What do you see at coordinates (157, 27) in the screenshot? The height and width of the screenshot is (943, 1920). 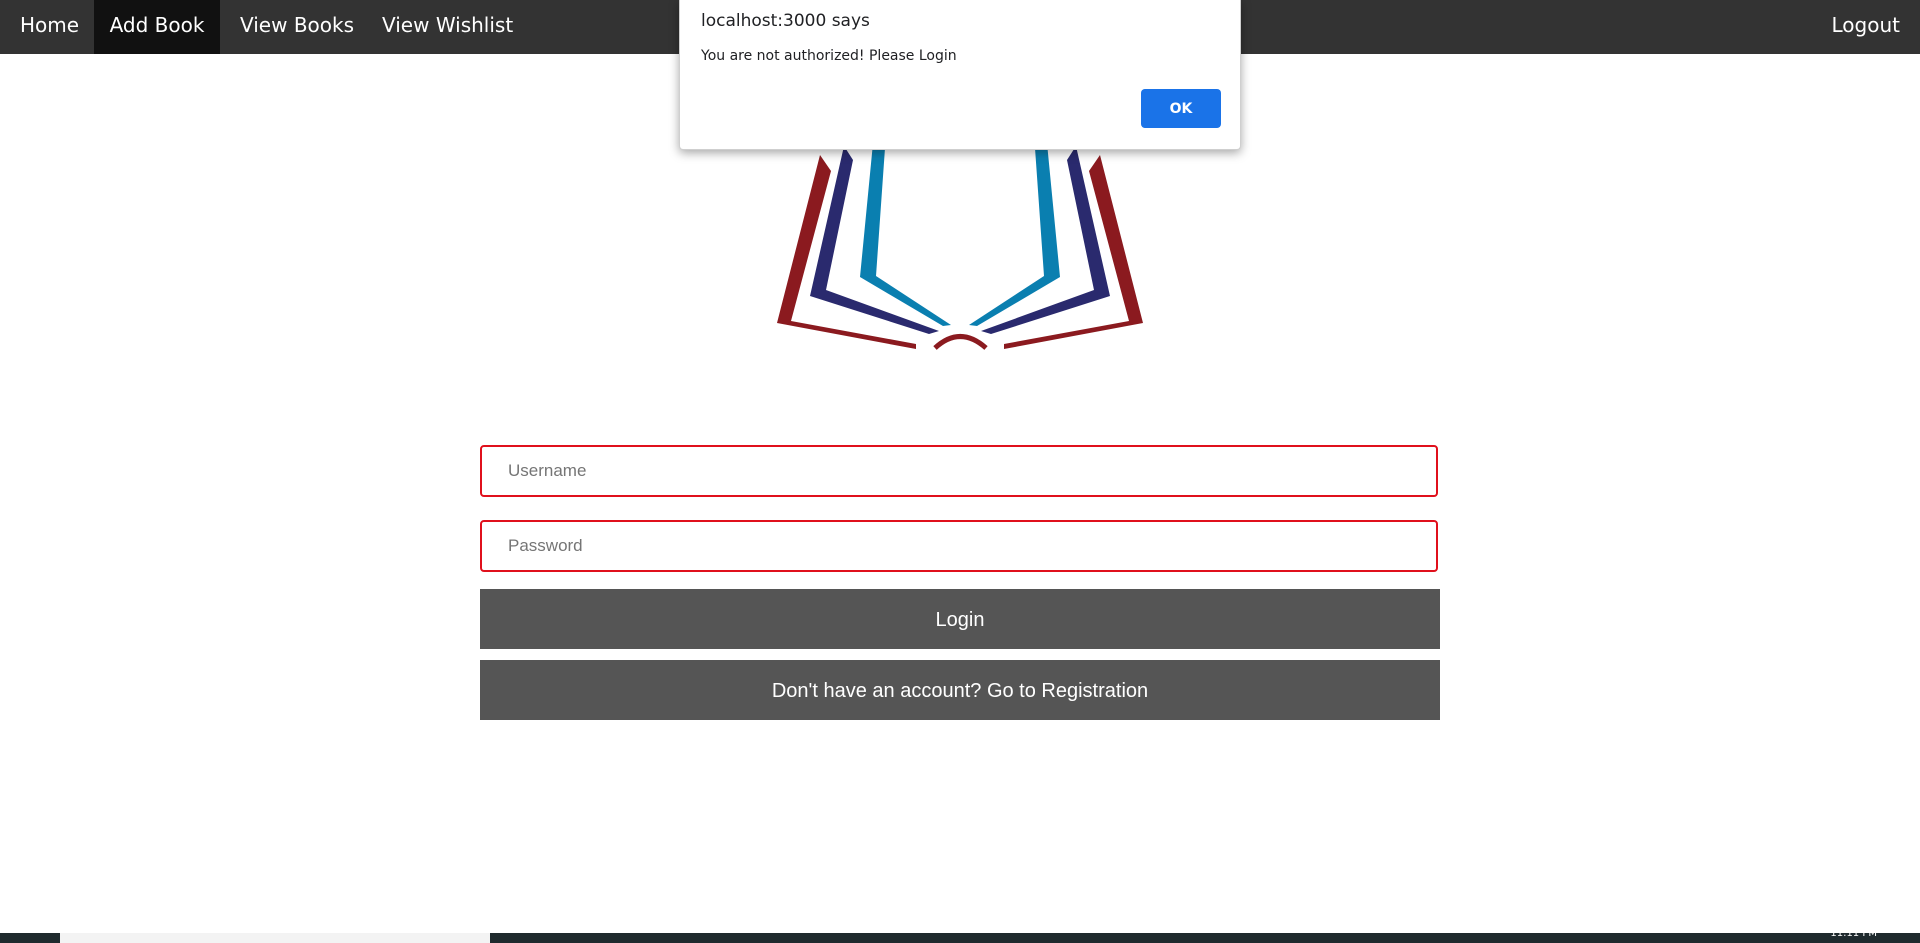 I see `nav-add-book-link: Add Book` at bounding box center [157, 27].